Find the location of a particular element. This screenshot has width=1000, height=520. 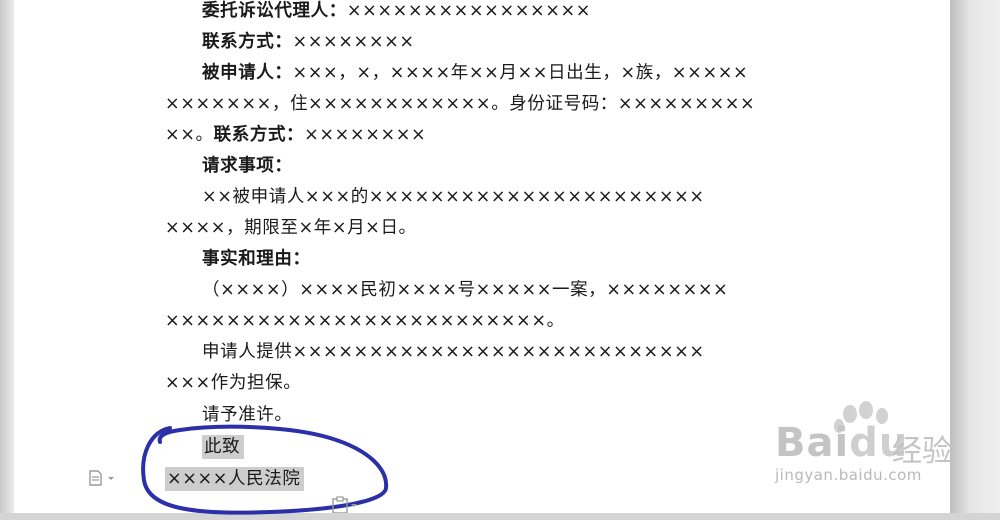

request-heading: 请求事项： is located at coordinates (247, 166).